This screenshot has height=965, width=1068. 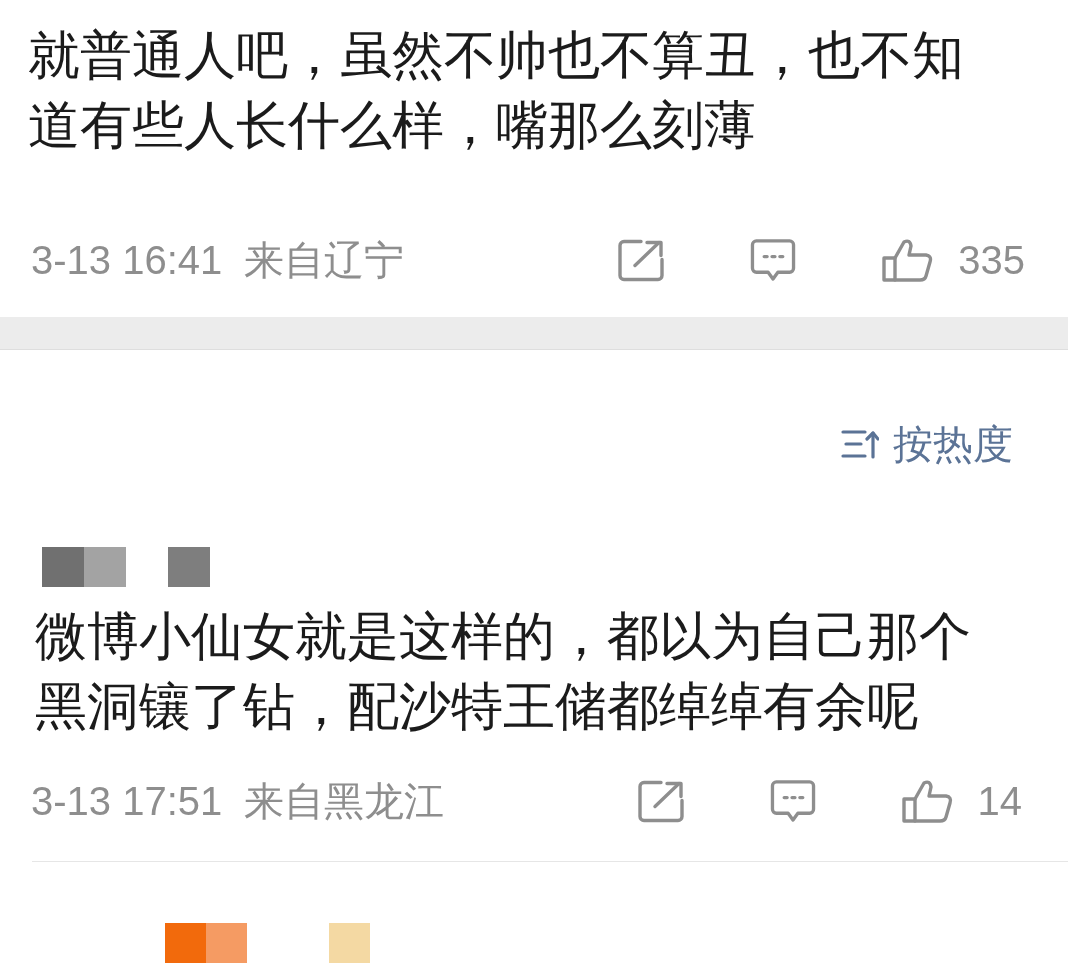 What do you see at coordinates (961, 801) in the screenshot?
I see `like-button: 14` at bounding box center [961, 801].